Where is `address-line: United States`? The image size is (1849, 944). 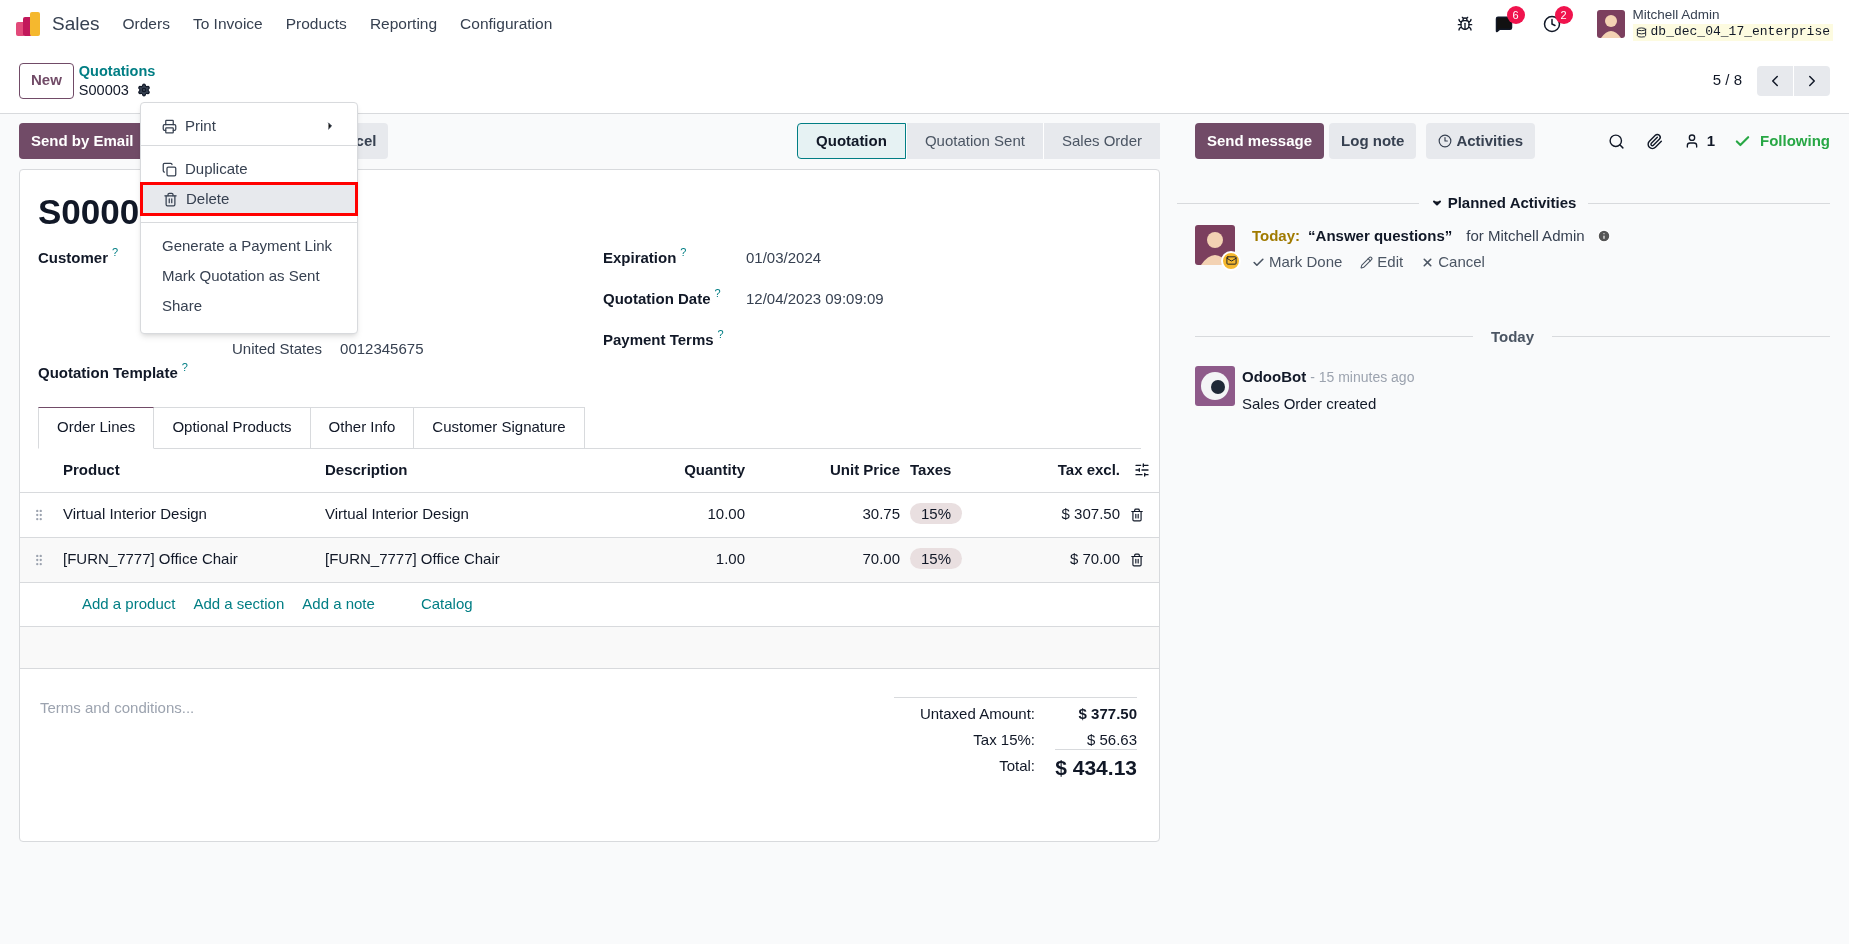
address-line: United States is located at coordinates (277, 348).